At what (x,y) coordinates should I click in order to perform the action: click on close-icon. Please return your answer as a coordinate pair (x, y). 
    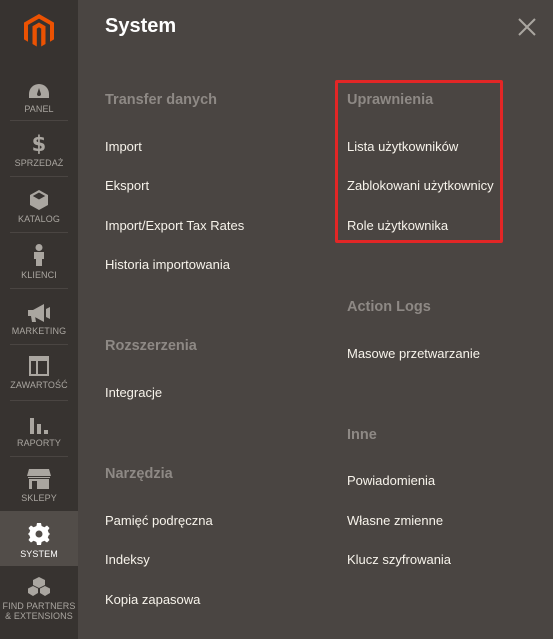
    Looking at the image, I should click on (527, 27).